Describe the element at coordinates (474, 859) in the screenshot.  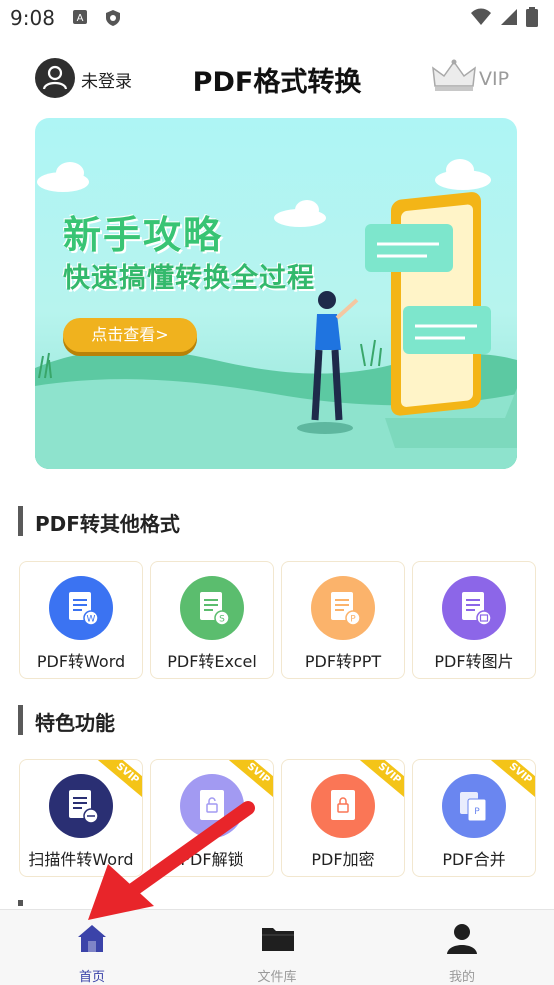
I see `card-label: PDF合并` at that location.